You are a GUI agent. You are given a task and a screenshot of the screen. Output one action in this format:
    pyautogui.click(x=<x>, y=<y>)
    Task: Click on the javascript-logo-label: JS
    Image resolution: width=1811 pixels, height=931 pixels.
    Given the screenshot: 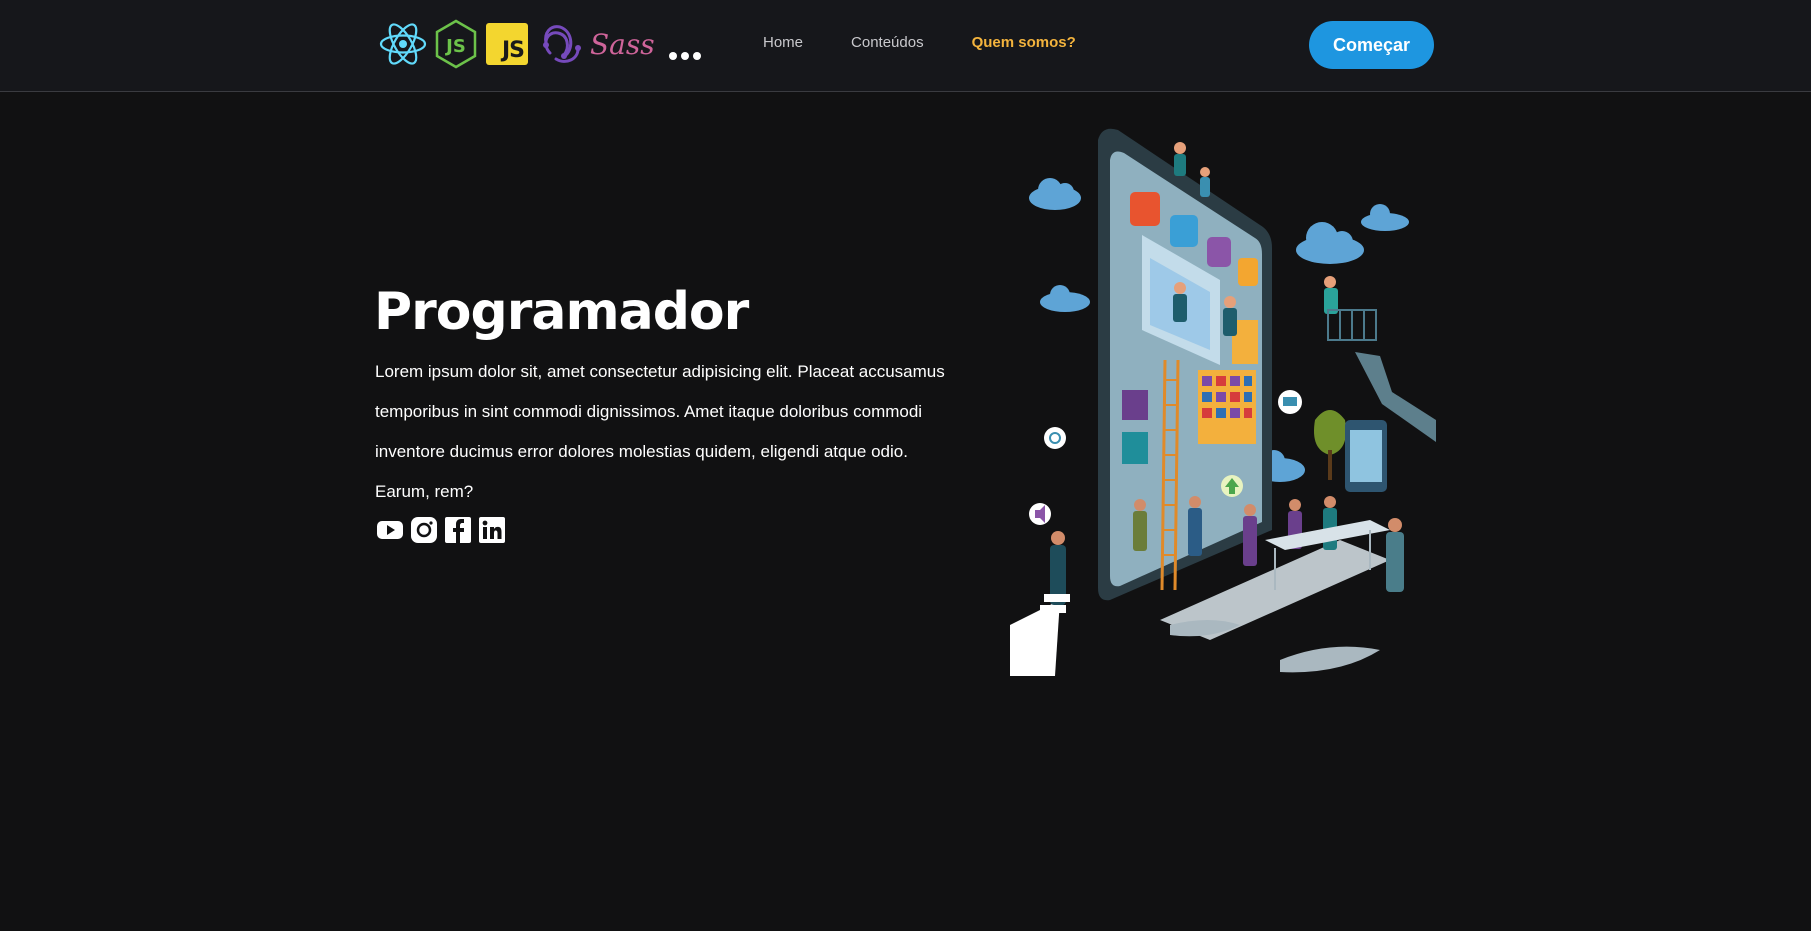 What is the action you would take?
    pyautogui.click(x=513, y=50)
    